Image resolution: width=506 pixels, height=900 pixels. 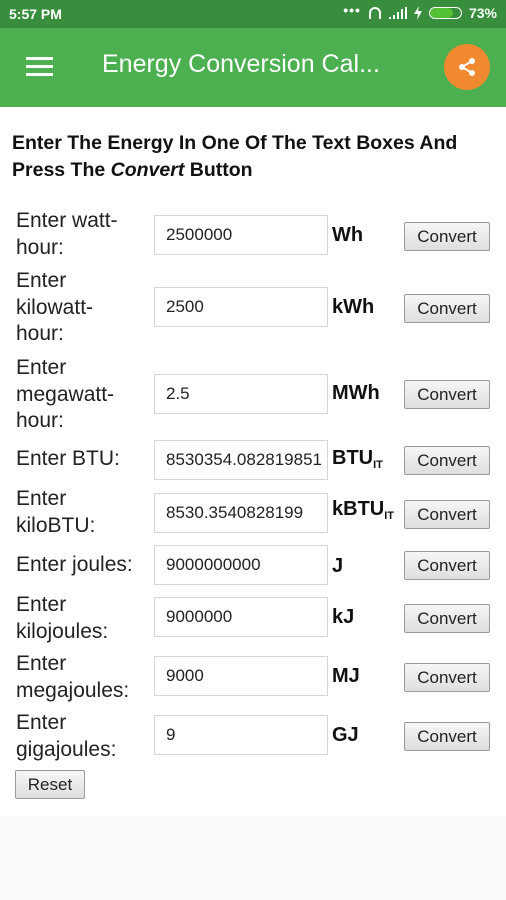 I want to click on charging-icon, so click(x=417, y=13).